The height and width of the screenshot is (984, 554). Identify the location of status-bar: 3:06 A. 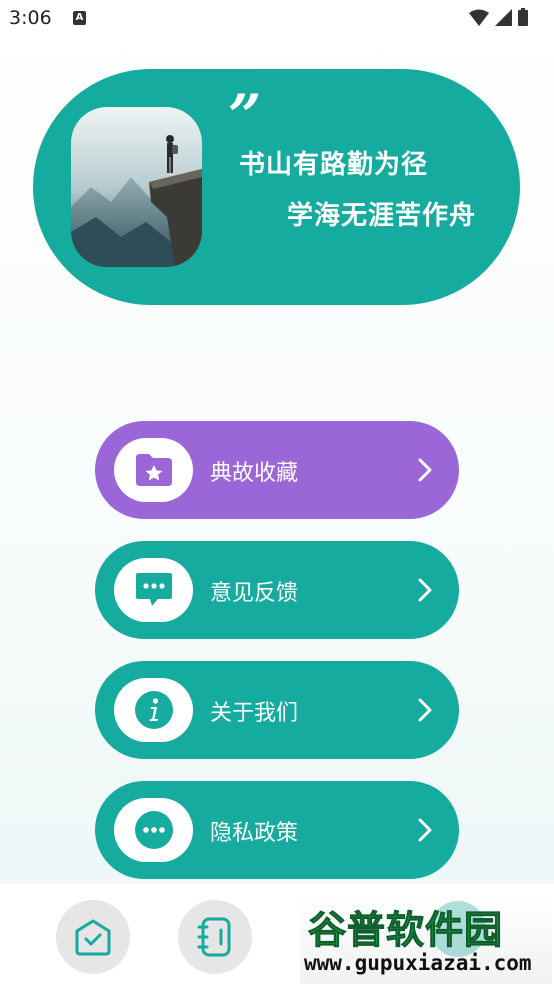
(277, 20).